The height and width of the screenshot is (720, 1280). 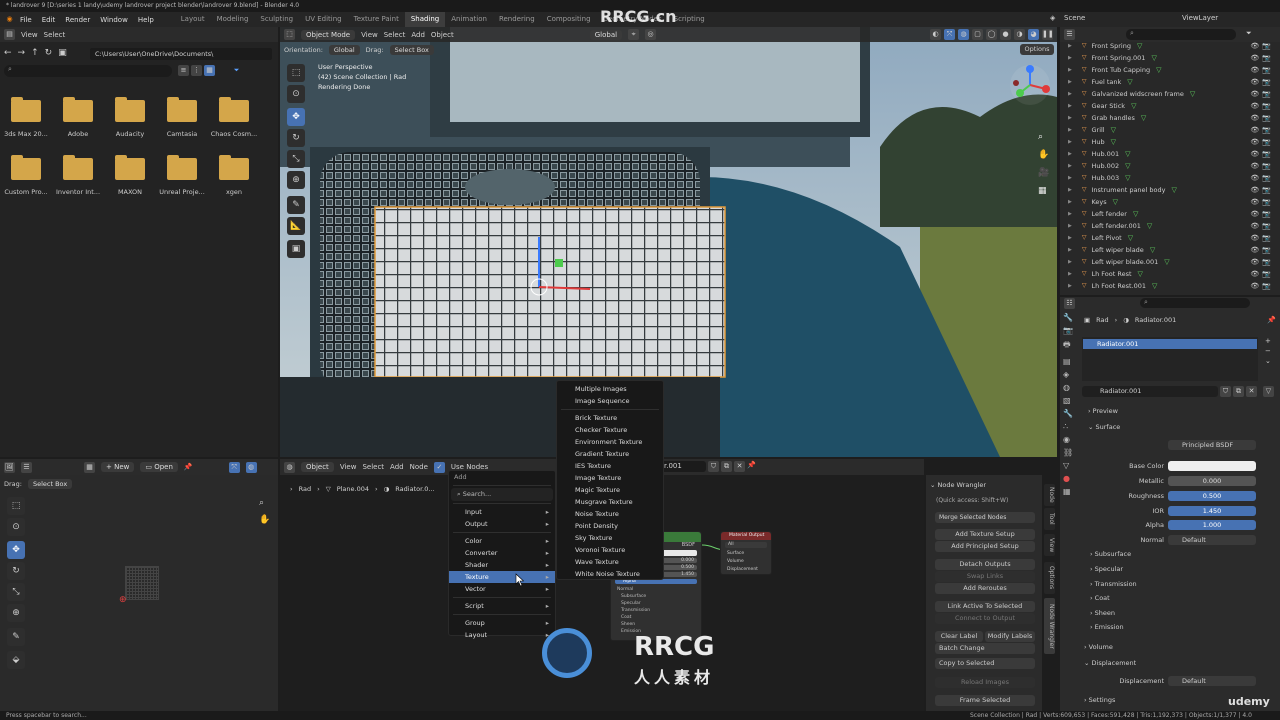 I want to click on overlay-toggle-icon: ◍, so click(x=251, y=467).